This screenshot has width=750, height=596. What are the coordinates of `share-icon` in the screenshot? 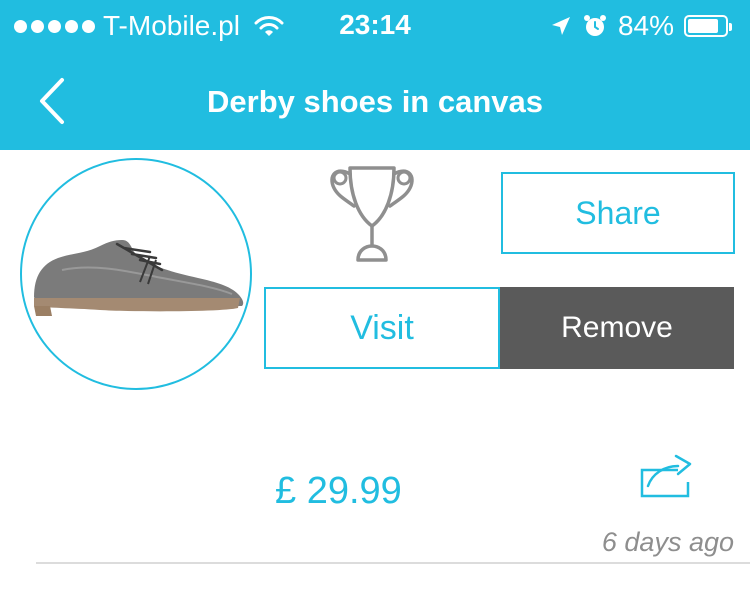 It's located at (666, 475).